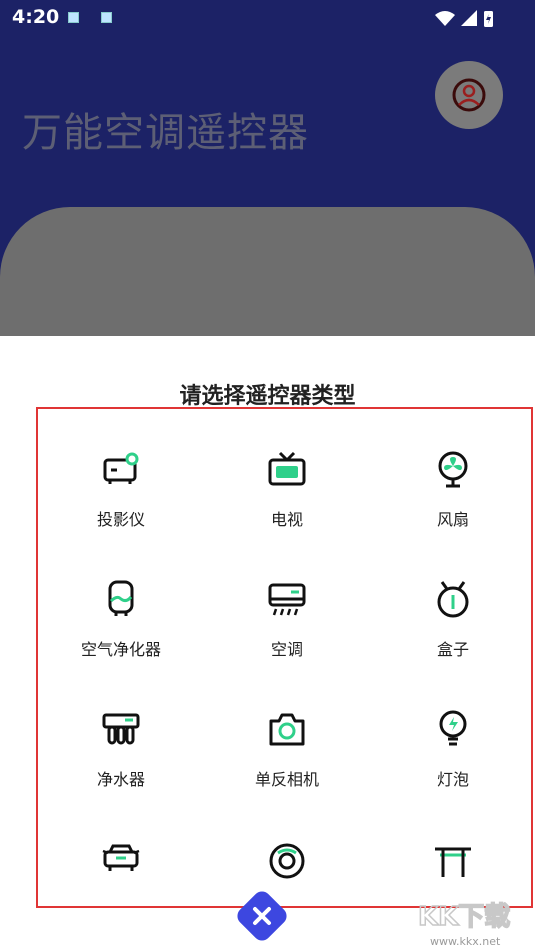 Image resolution: width=535 pixels, height=951 pixels. What do you see at coordinates (121, 598) in the screenshot?
I see `air-purifier-icon` at bounding box center [121, 598].